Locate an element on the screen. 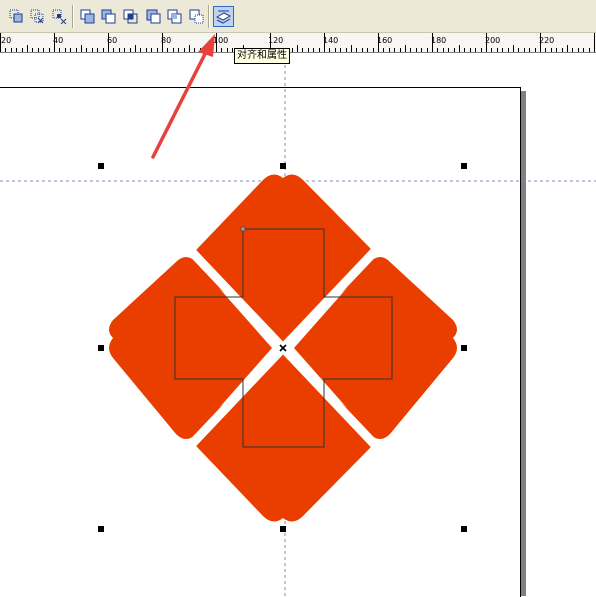 The width and height of the screenshot is (596, 597). handle-bottom-right is located at coordinates (464, 529).